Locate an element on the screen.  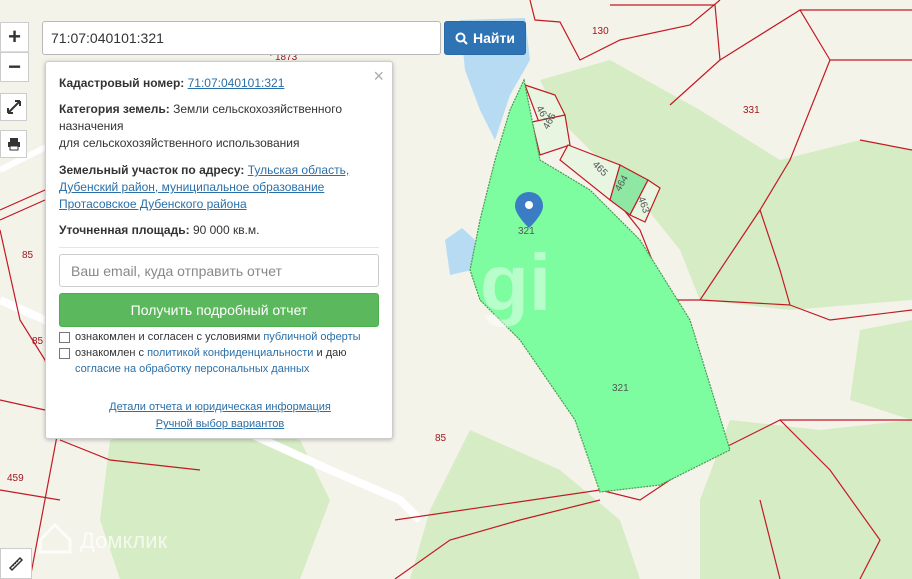
details-link: Детали отчета и юридическая информация is located at coordinates (220, 407).